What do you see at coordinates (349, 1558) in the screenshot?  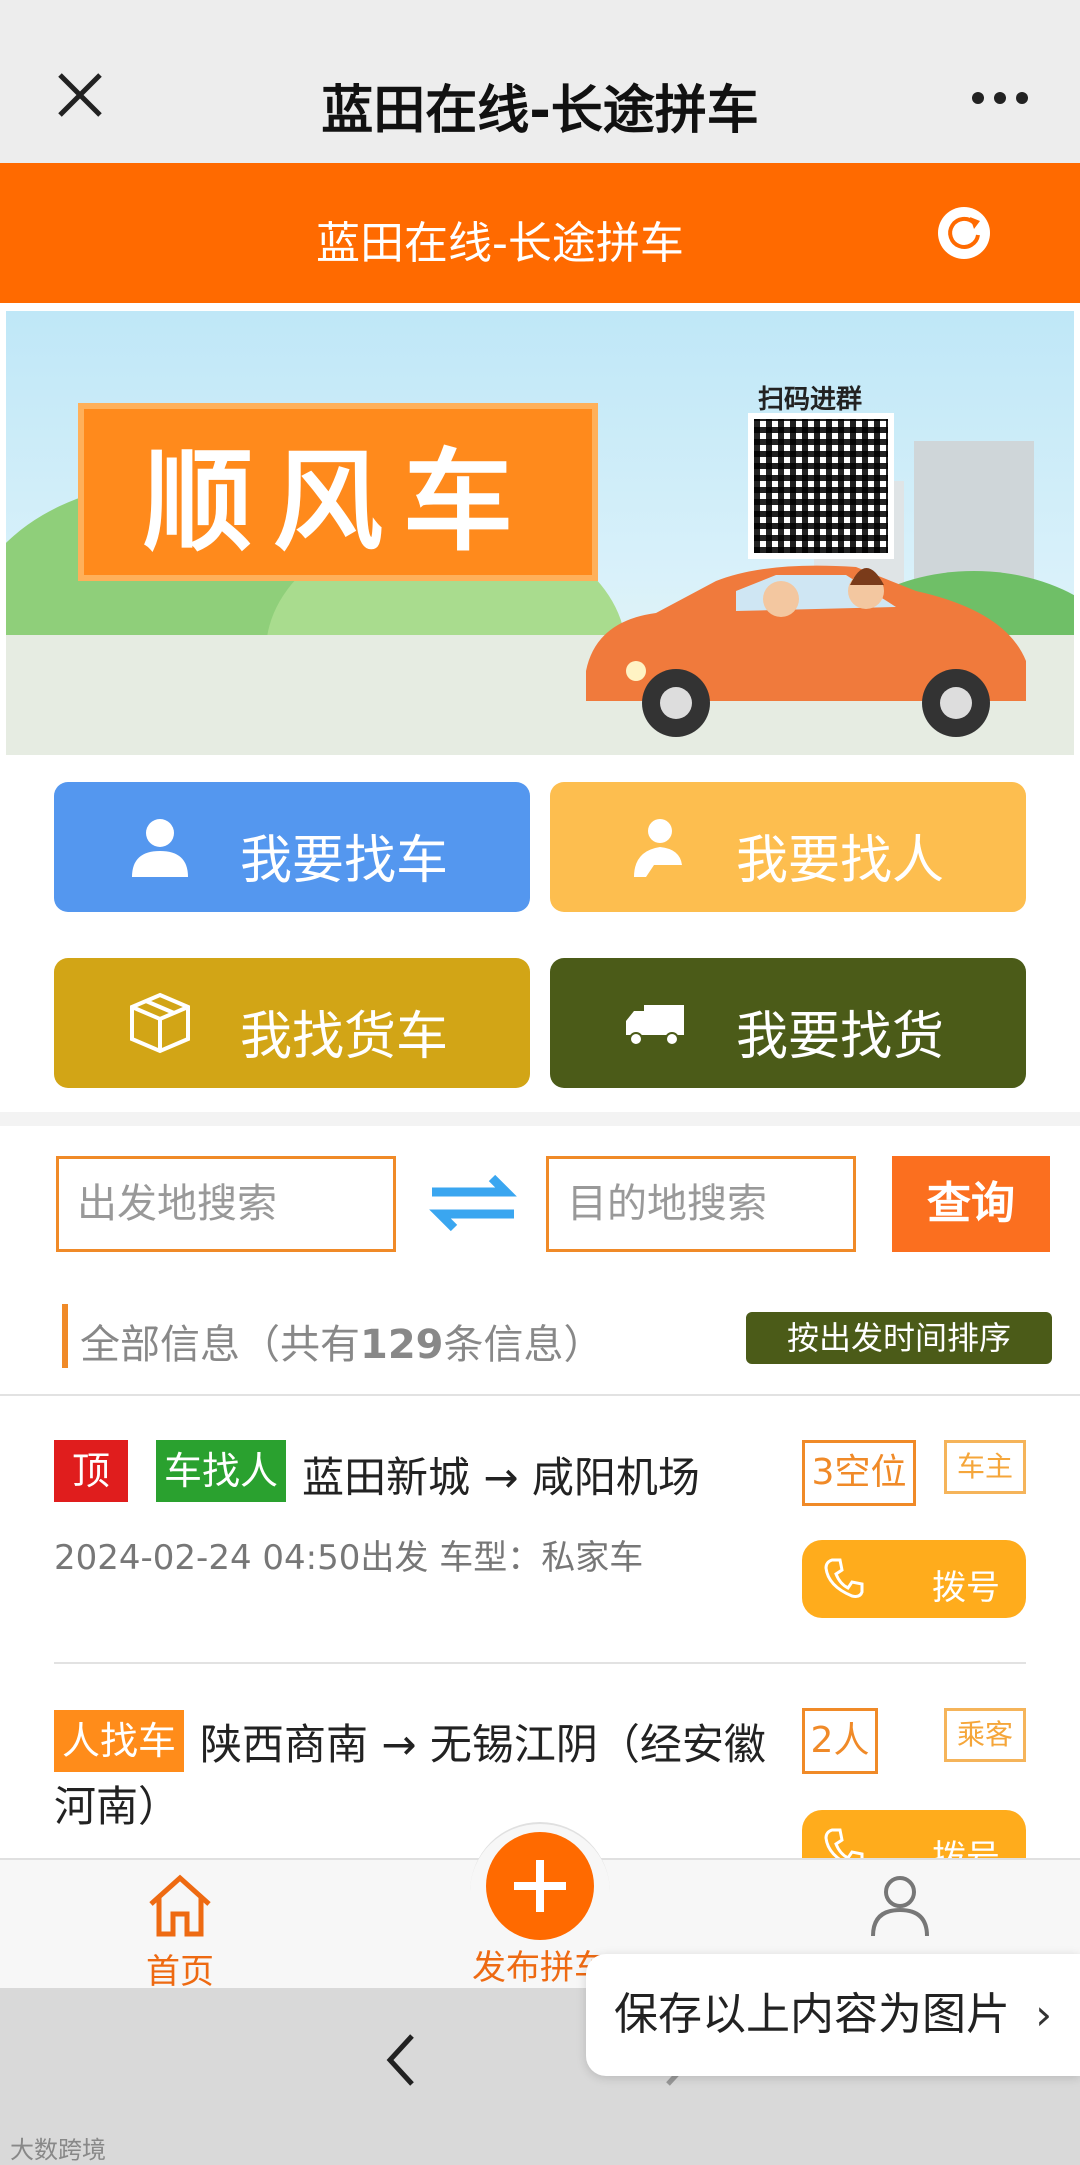 I see `listing-meta: 2024-02-24 04:50出发 车型：私家车` at bounding box center [349, 1558].